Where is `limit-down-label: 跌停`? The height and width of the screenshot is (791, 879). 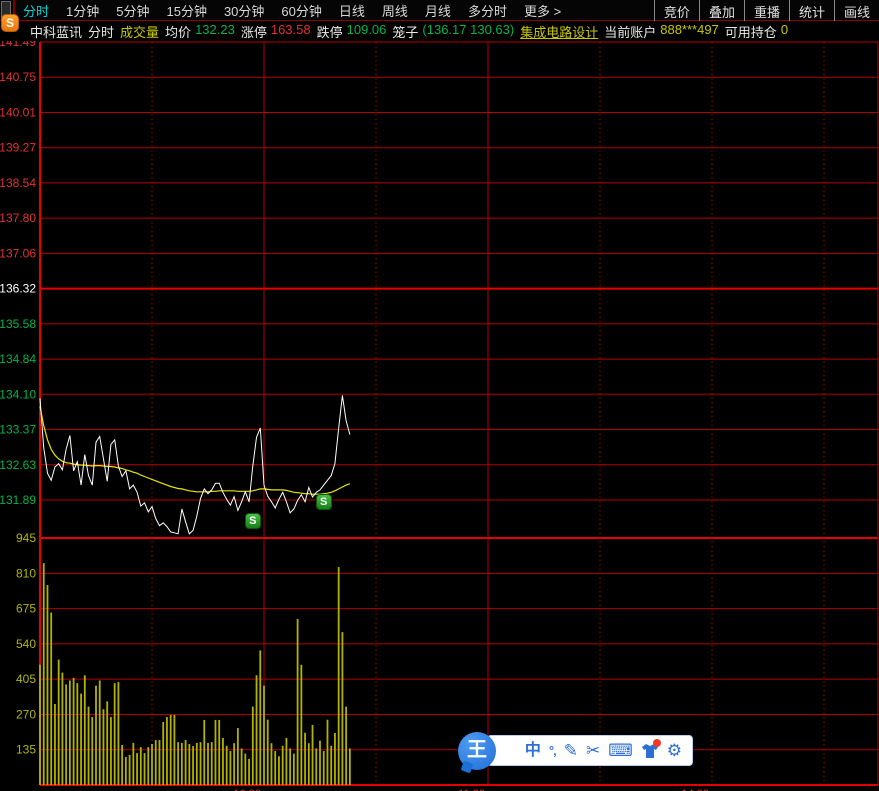 limit-down-label: 跌停 is located at coordinates (329, 32).